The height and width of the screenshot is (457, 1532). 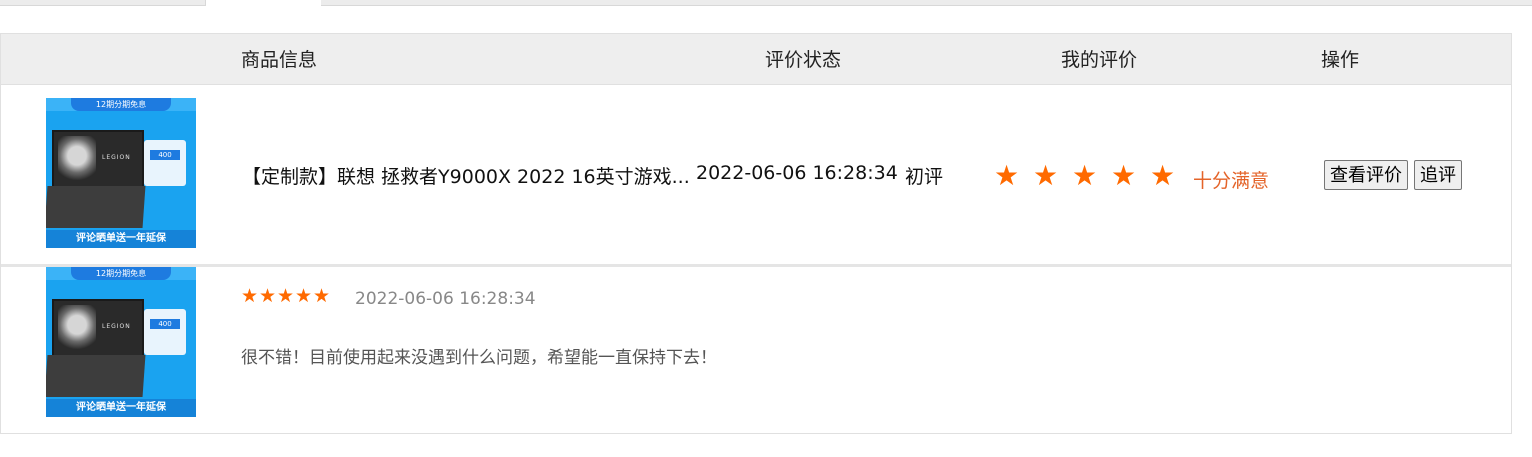 What do you see at coordinates (756, 265) in the screenshot?
I see `row-divider` at bounding box center [756, 265].